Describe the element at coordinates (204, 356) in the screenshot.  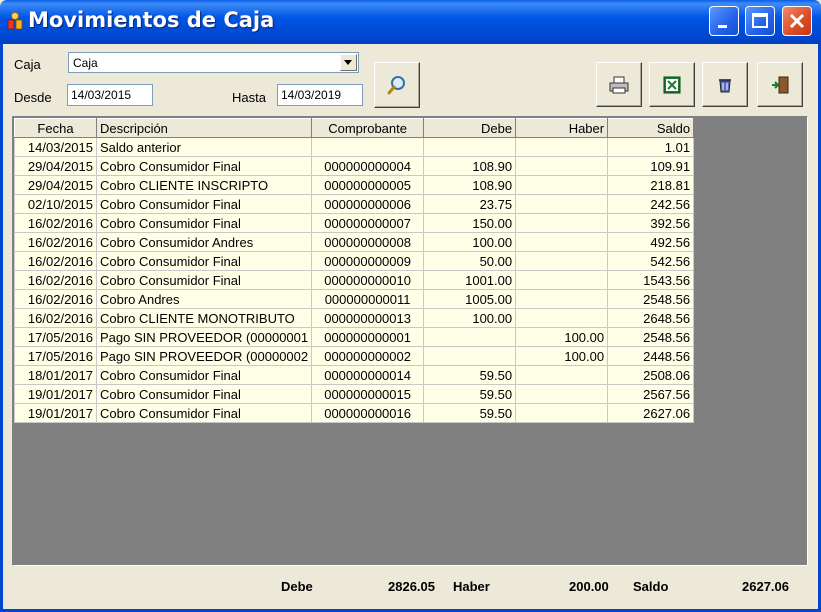
I see `cell-descripcion: Pago SIN PROVEEDOR (00000002` at that location.